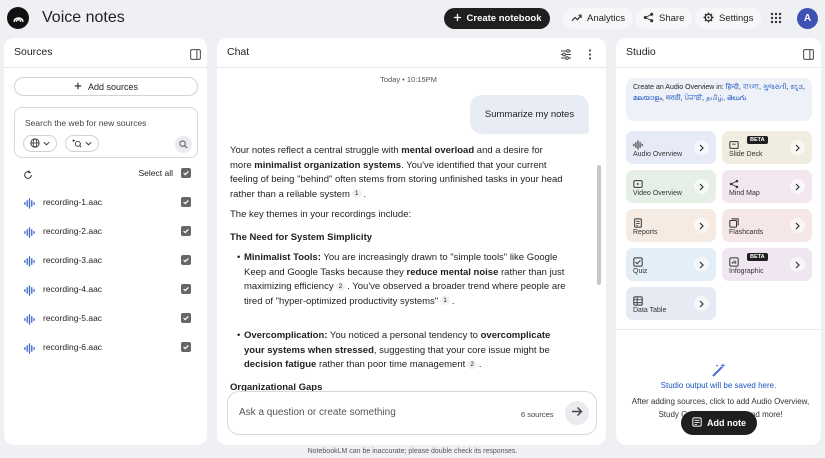 This screenshot has width=825, height=458. What do you see at coordinates (577, 413) in the screenshot?
I see `send-button` at bounding box center [577, 413].